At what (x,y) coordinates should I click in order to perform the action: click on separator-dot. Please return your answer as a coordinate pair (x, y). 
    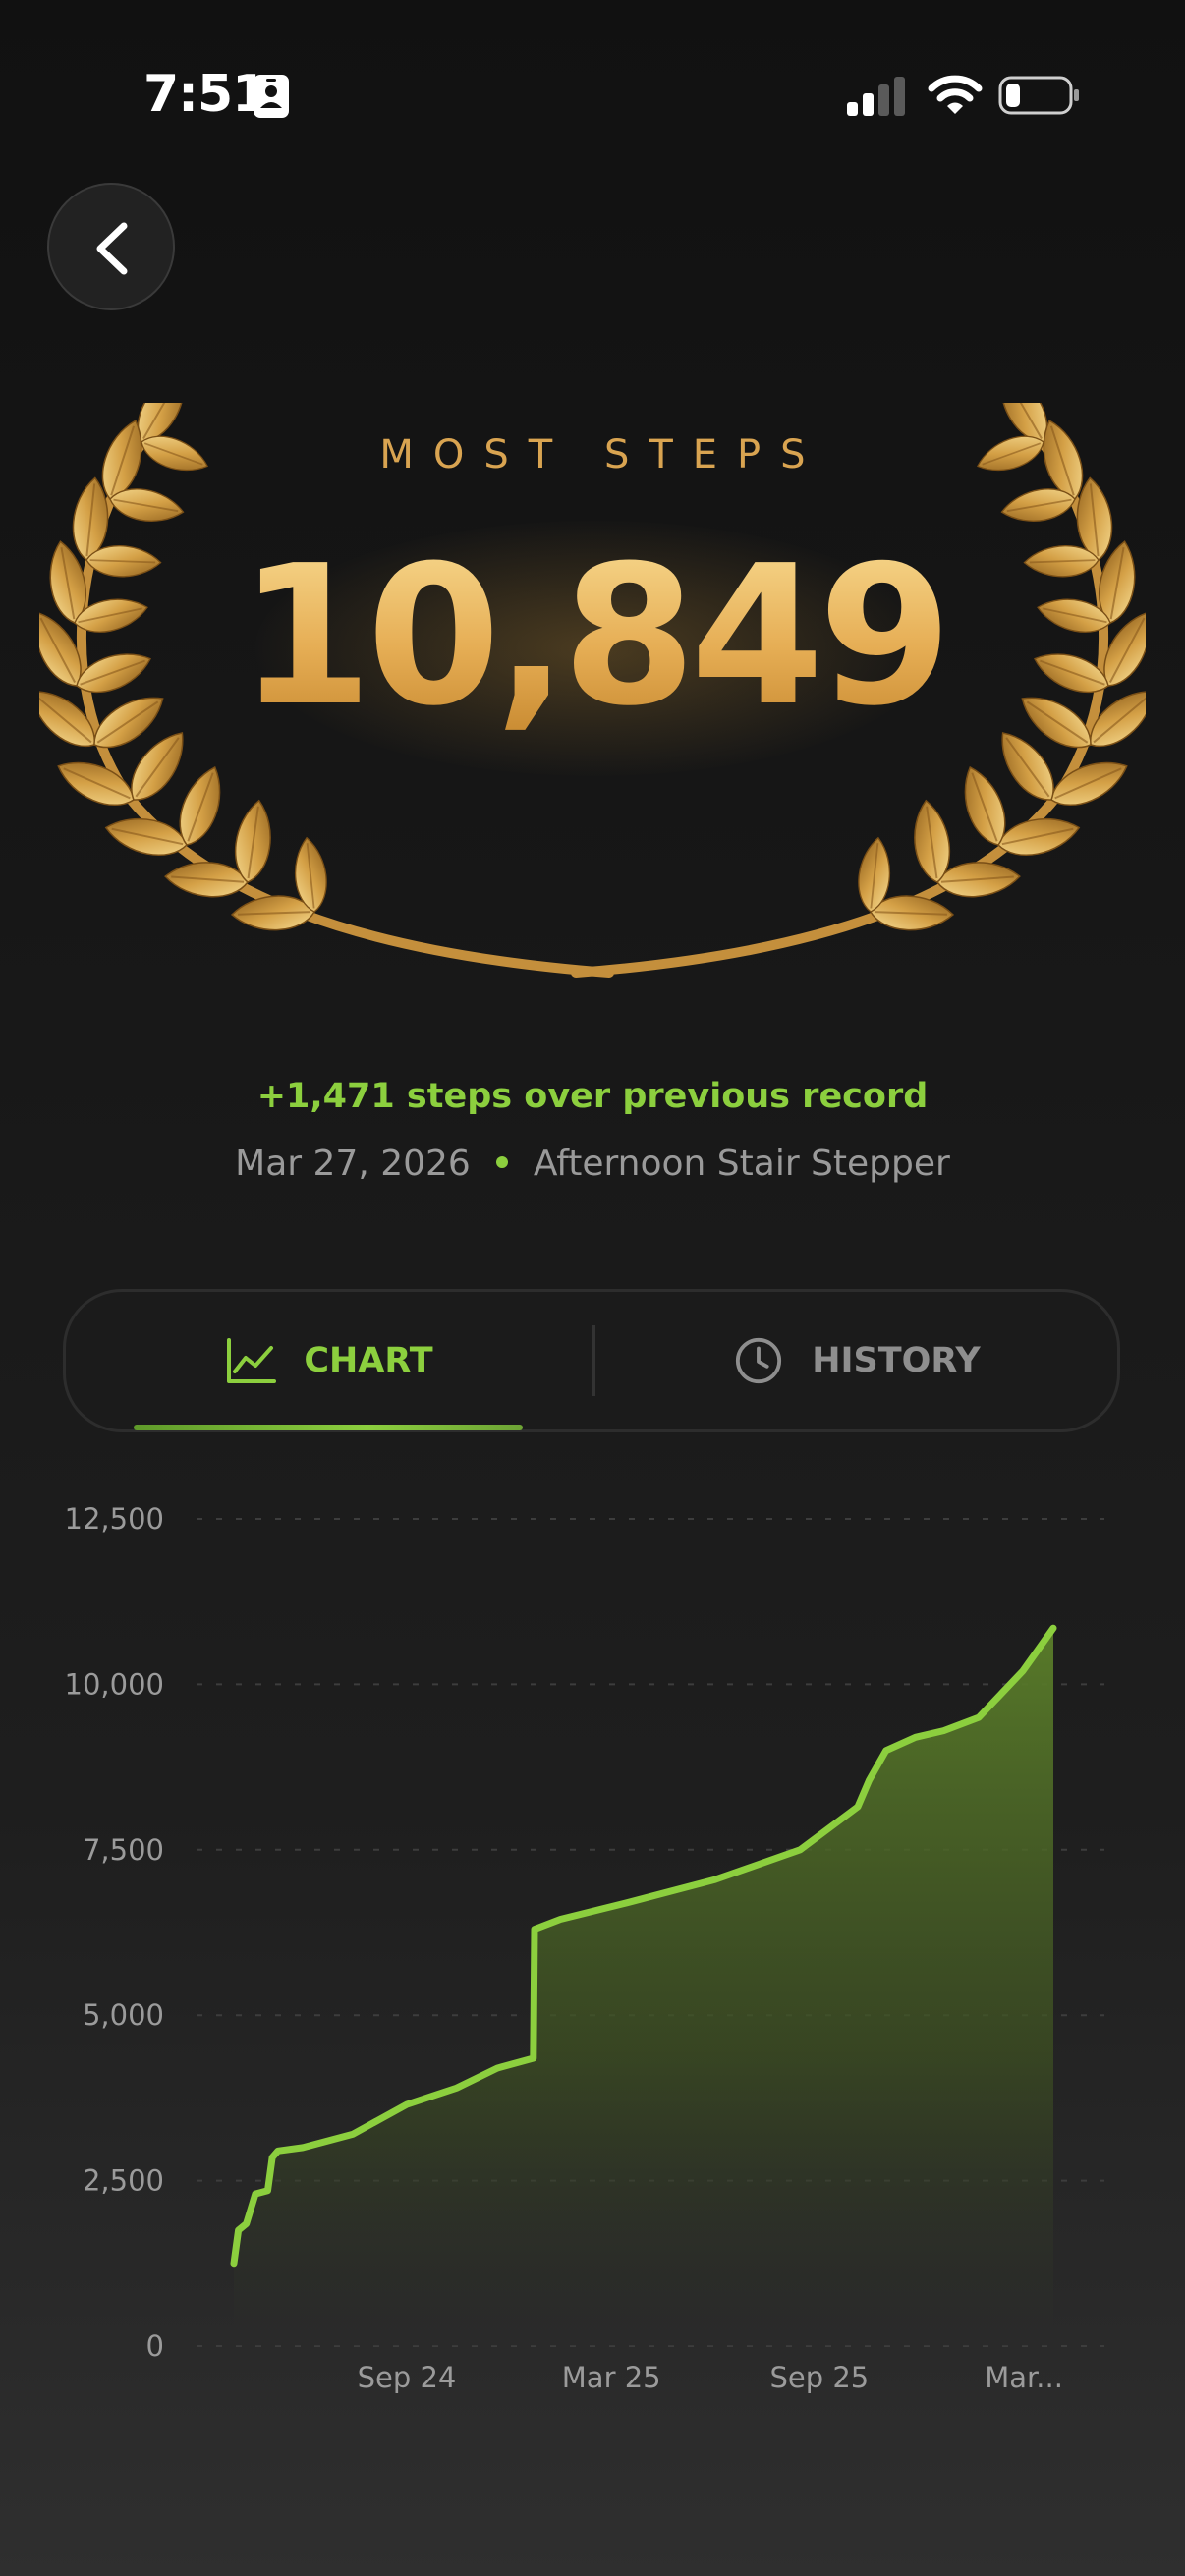
    Looking at the image, I should click on (502, 1162).